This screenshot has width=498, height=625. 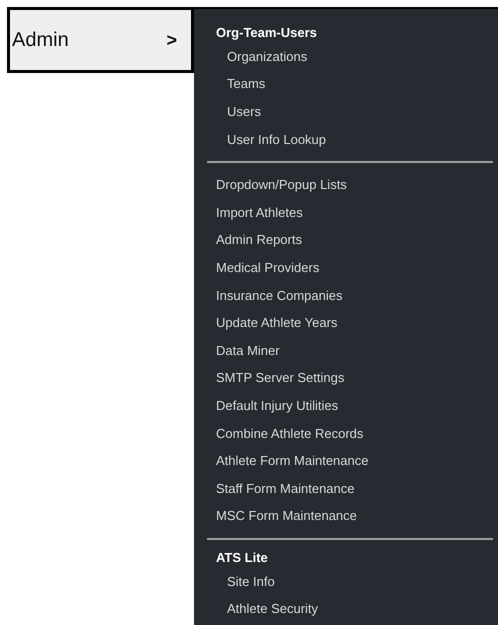 I want to click on menu-item: Insurance Companies, so click(x=274, y=296).